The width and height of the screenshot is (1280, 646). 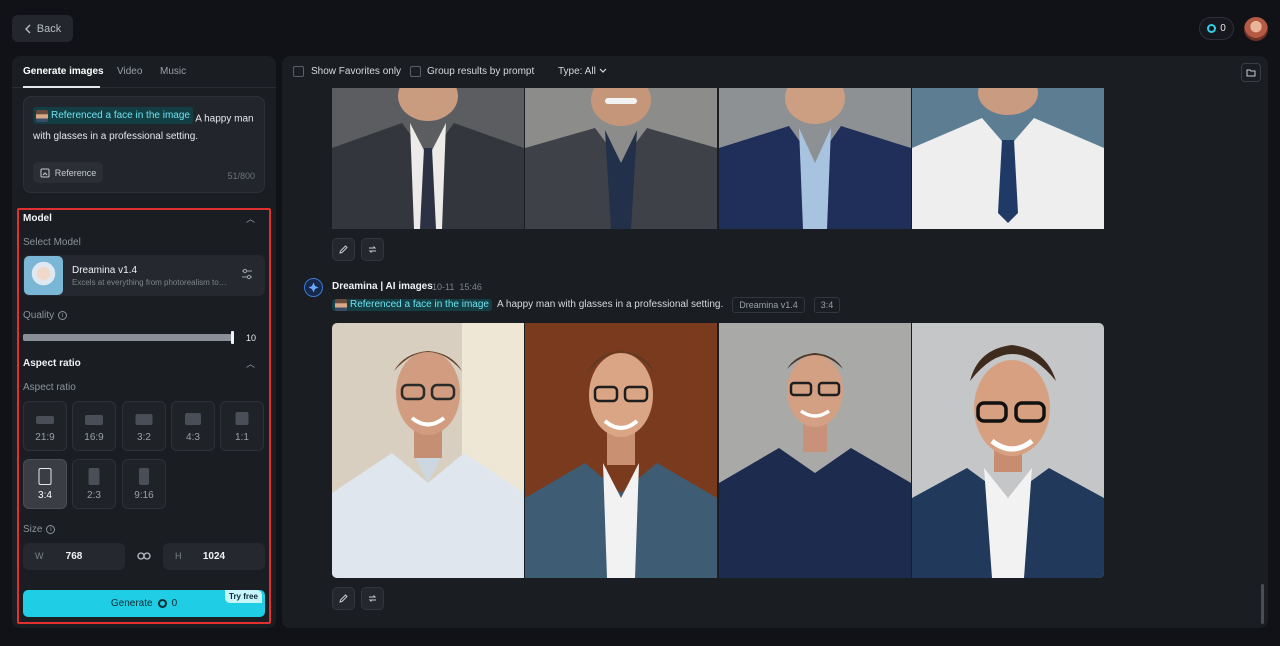 What do you see at coordinates (241, 176) in the screenshot?
I see `char-counter: 51/800` at bounding box center [241, 176].